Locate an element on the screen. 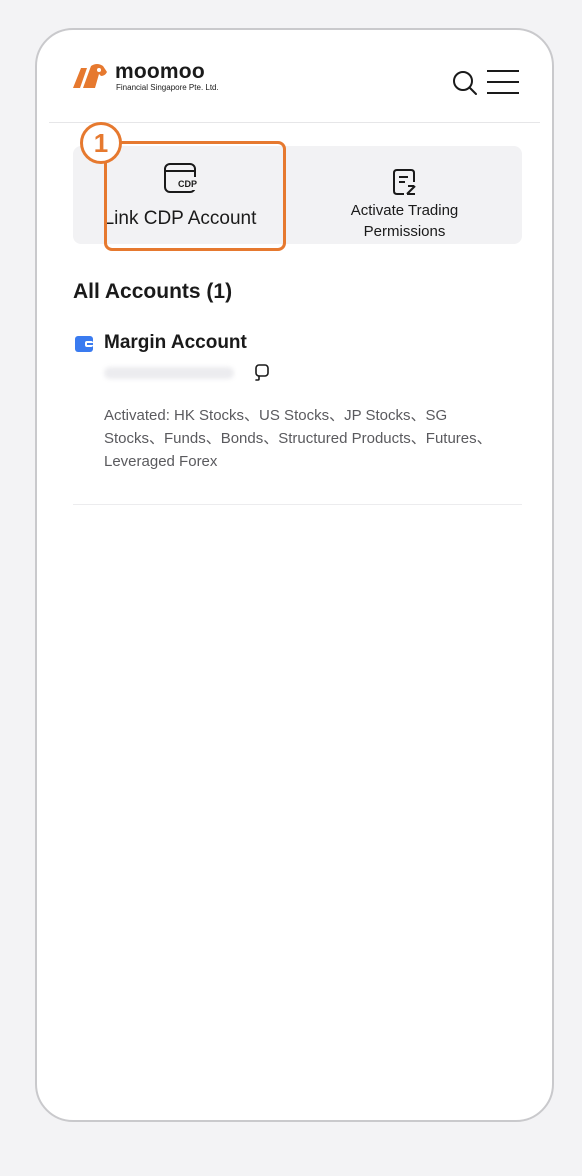 This screenshot has height=1176, width=582. step-number-badge: 1 is located at coordinates (101, 143).